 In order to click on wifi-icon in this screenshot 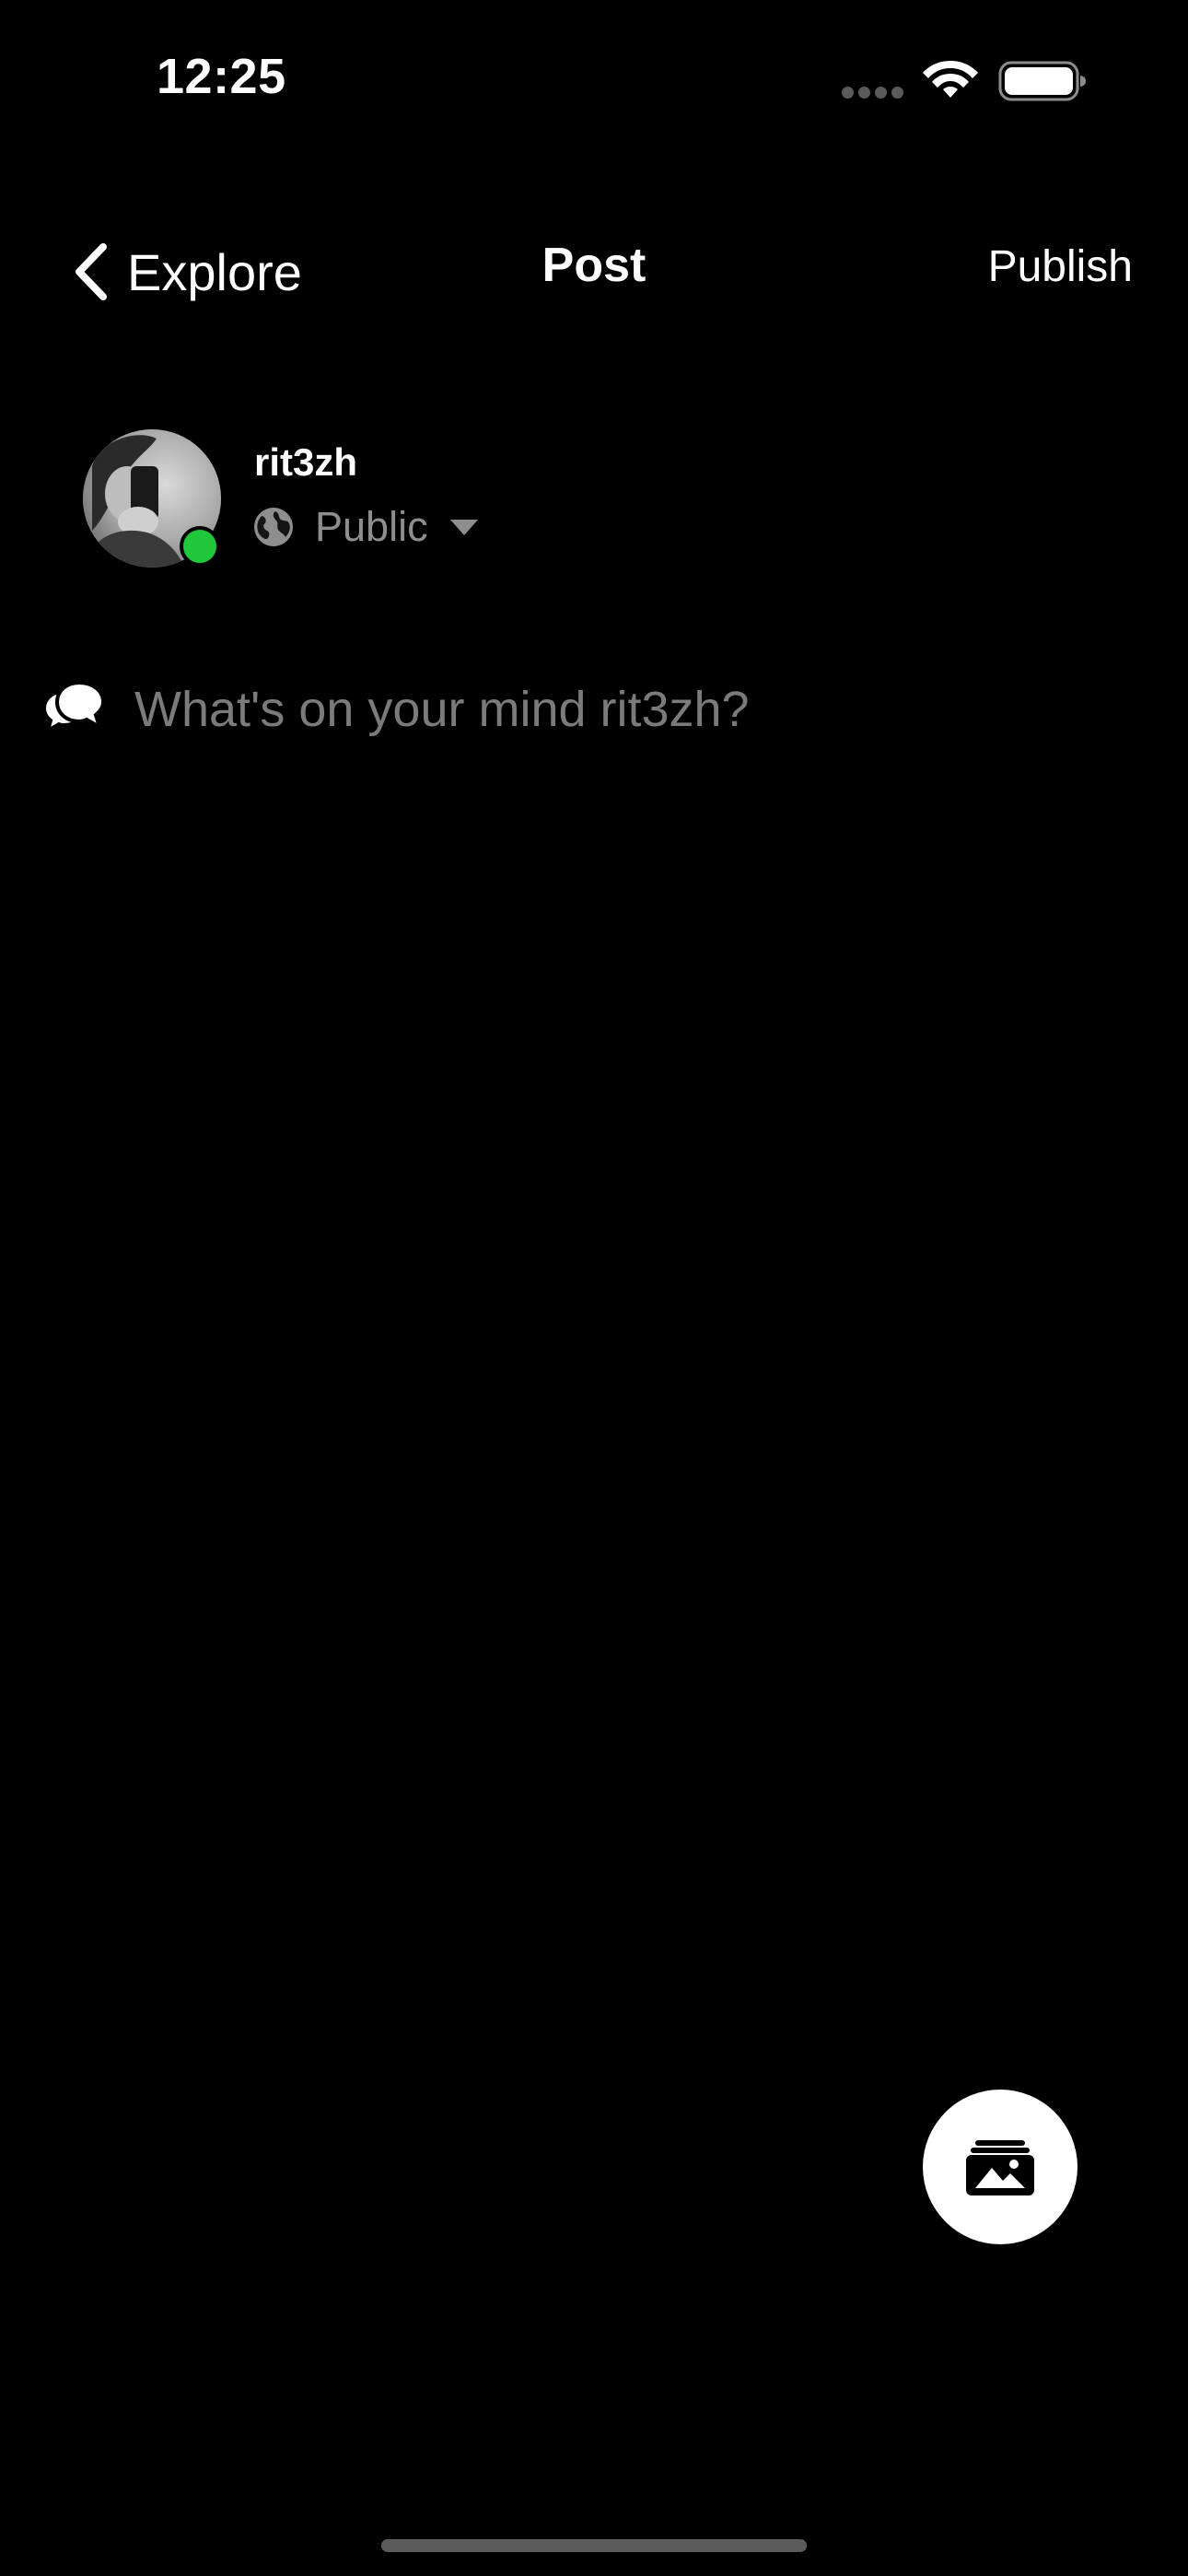, I will do `click(951, 79)`.